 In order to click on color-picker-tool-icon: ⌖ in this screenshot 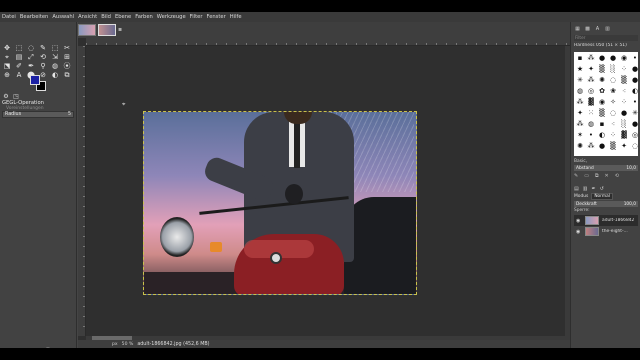, I will do `click(7, 57)`.